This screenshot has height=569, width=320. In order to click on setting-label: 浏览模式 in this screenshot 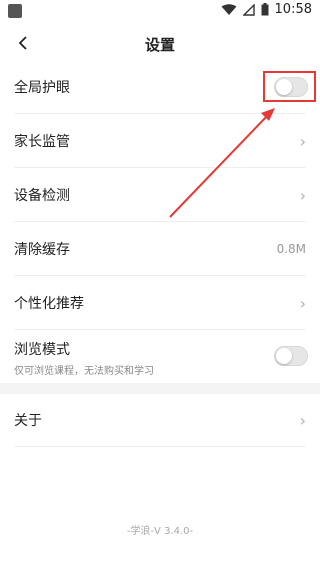, I will do `click(42, 350)`.